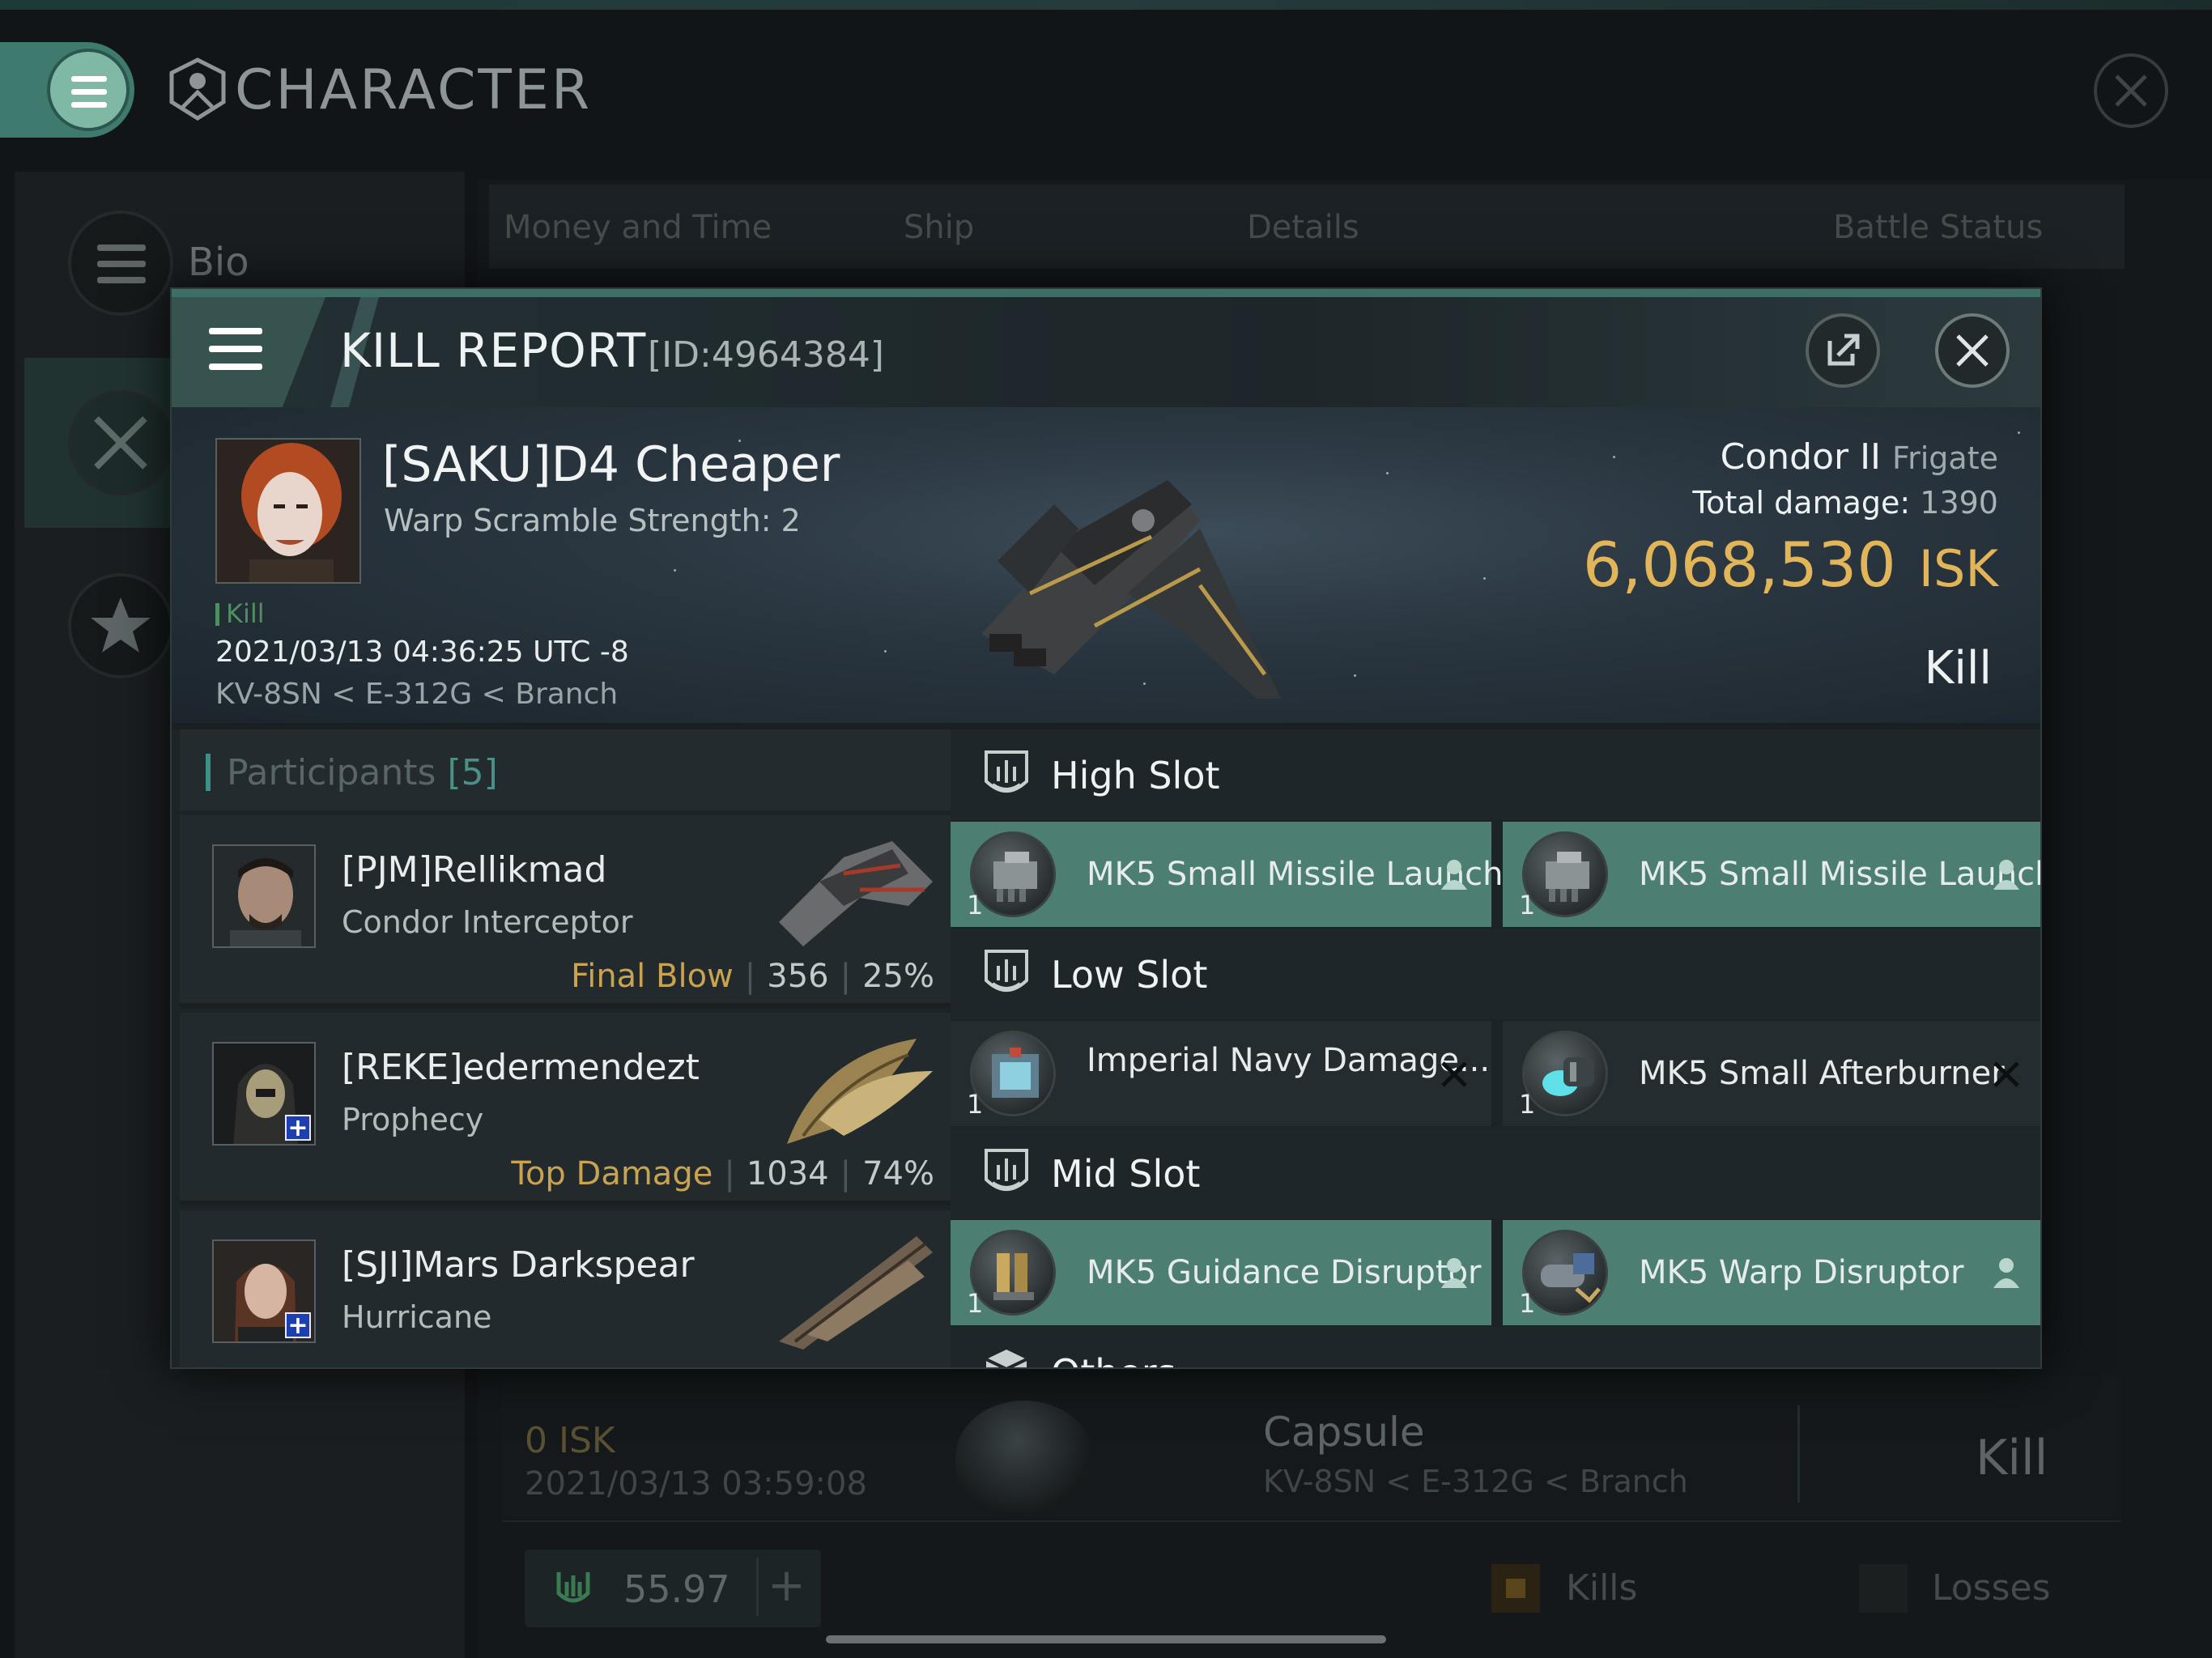 Image resolution: width=2212 pixels, height=1658 pixels. Describe the element at coordinates (1843, 350) in the screenshot. I see `share-button` at that location.